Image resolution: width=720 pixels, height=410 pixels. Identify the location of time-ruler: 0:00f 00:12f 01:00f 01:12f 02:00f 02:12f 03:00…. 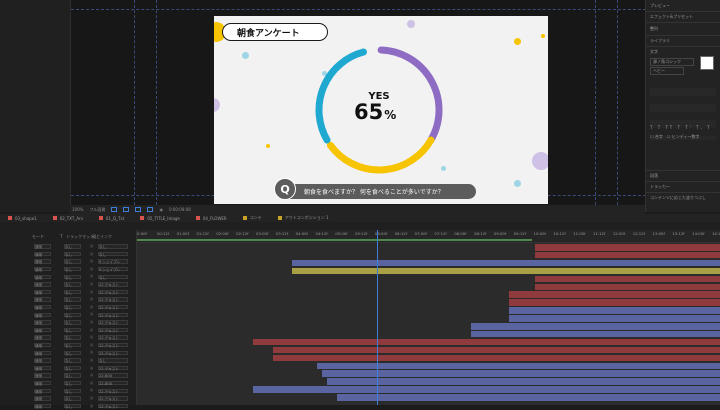
(428, 236).